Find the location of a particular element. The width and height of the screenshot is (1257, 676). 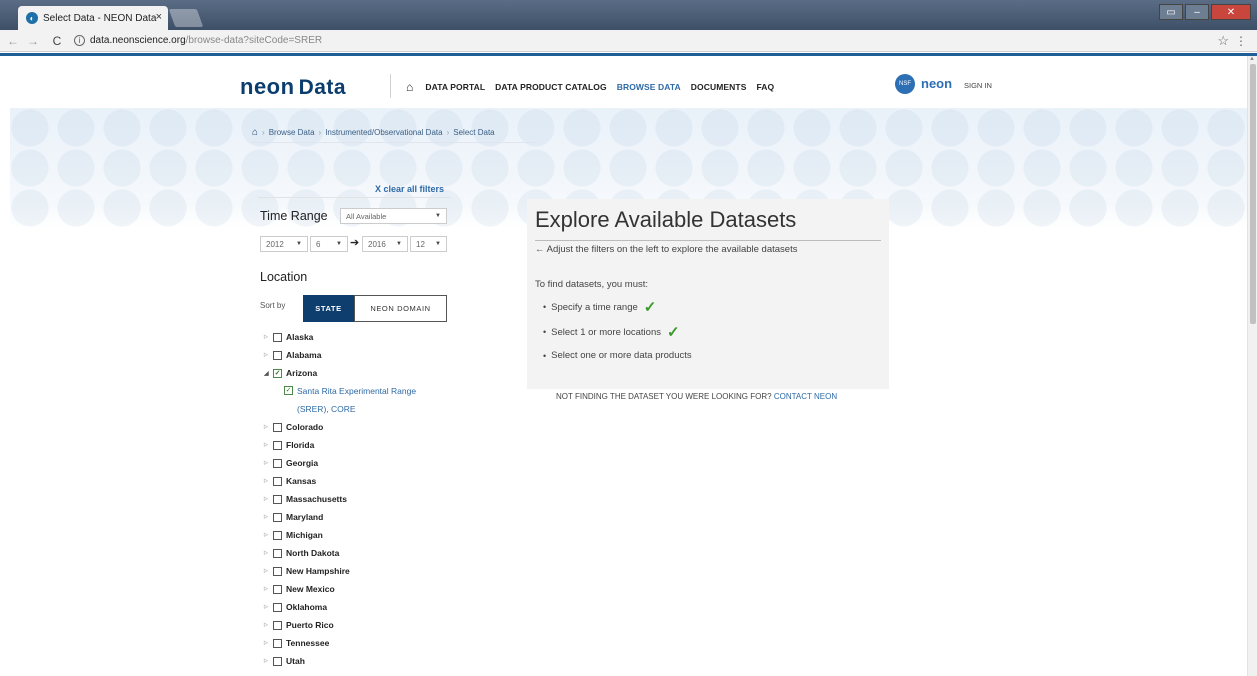

info-icon: i is located at coordinates (79, 40).